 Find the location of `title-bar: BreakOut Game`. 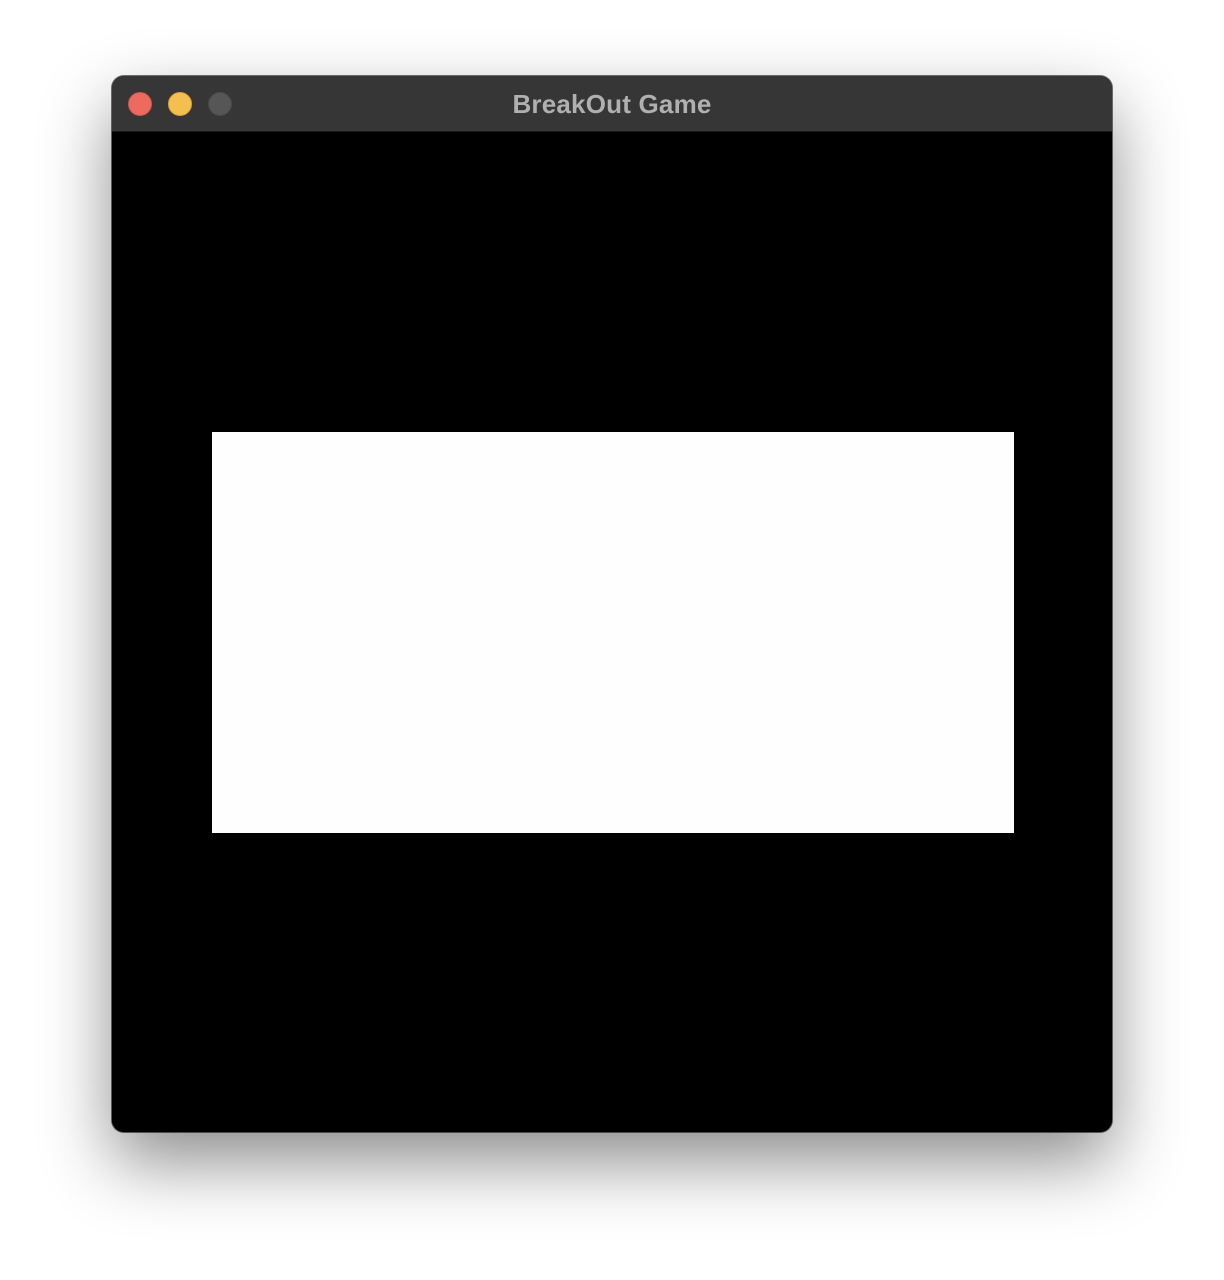

title-bar: BreakOut Game is located at coordinates (612, 104).